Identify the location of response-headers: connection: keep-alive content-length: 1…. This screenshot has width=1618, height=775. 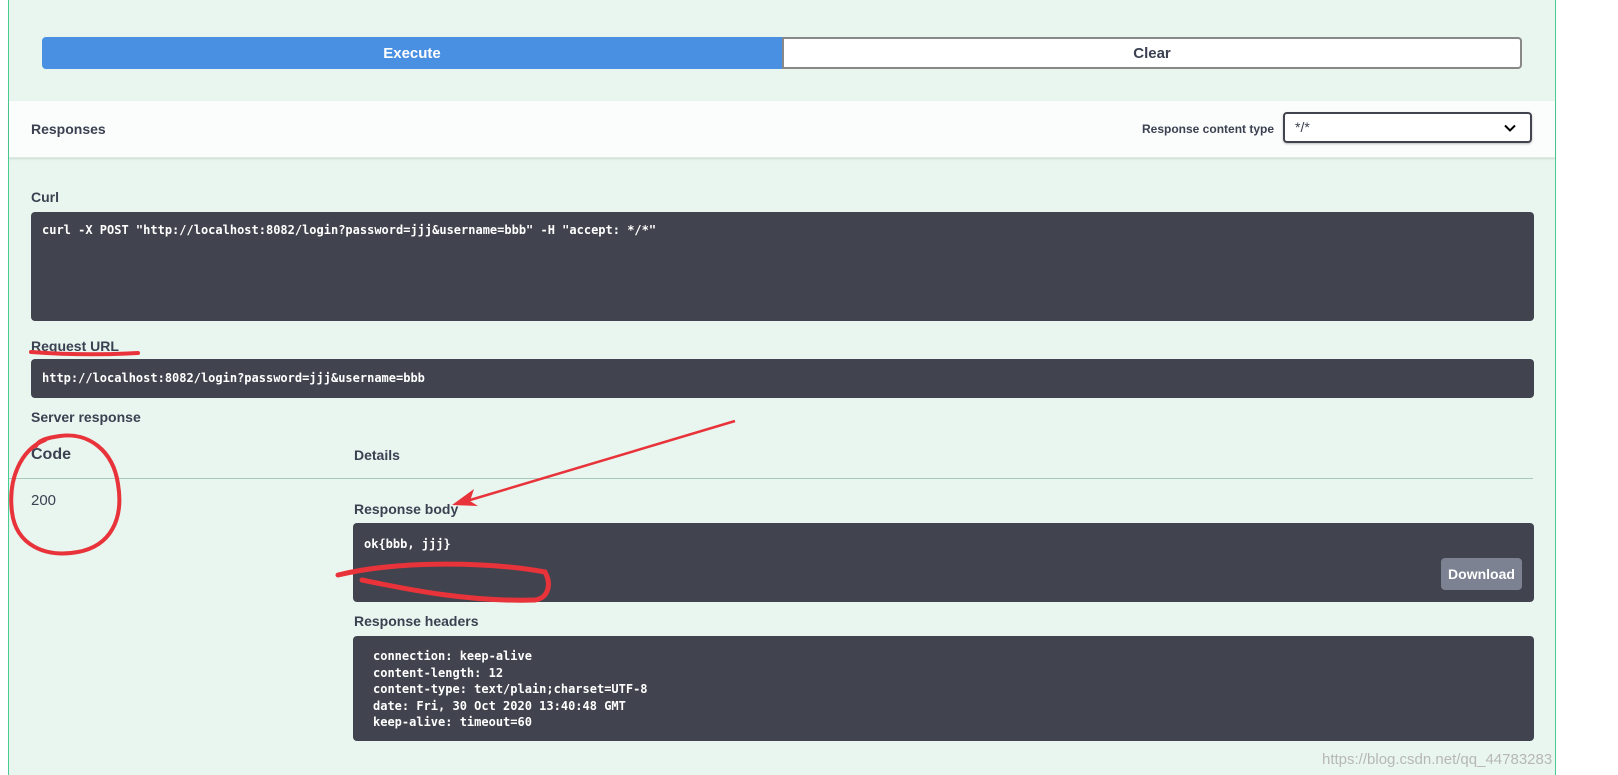
(943, 688).